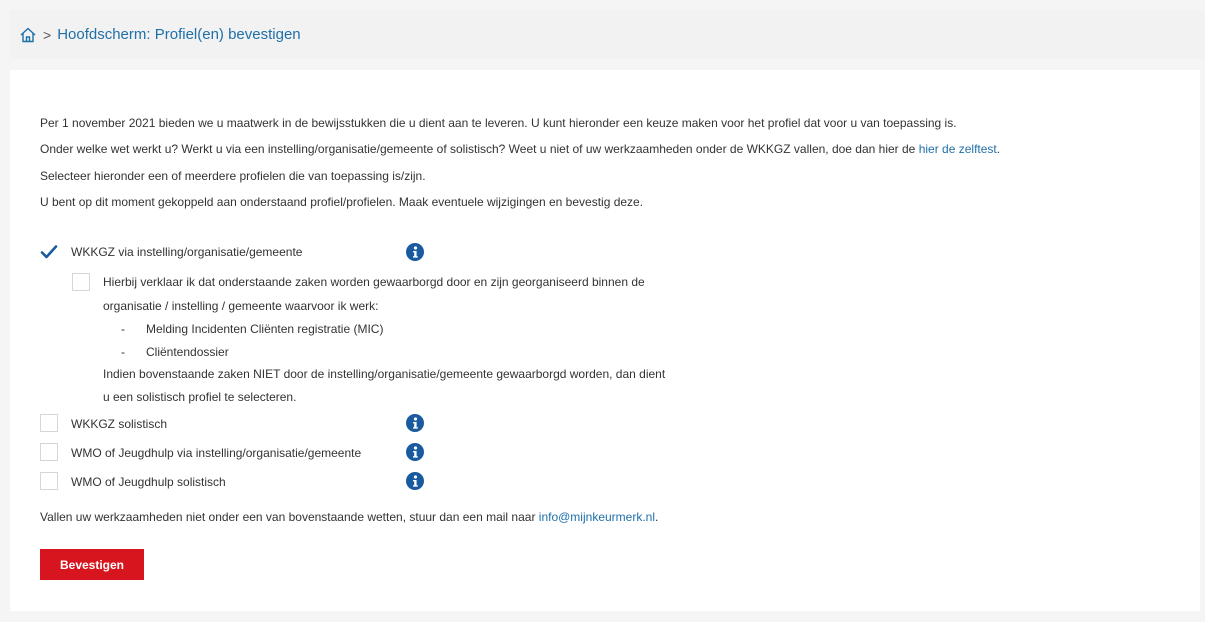 This screenshot has width=1205, height=622. What do you see at coordinates (179, 34) in the screenshot?
I see `page-title: Hoofdscherm: Profiel(en) bevestigen` at bounding box center [179, 34].